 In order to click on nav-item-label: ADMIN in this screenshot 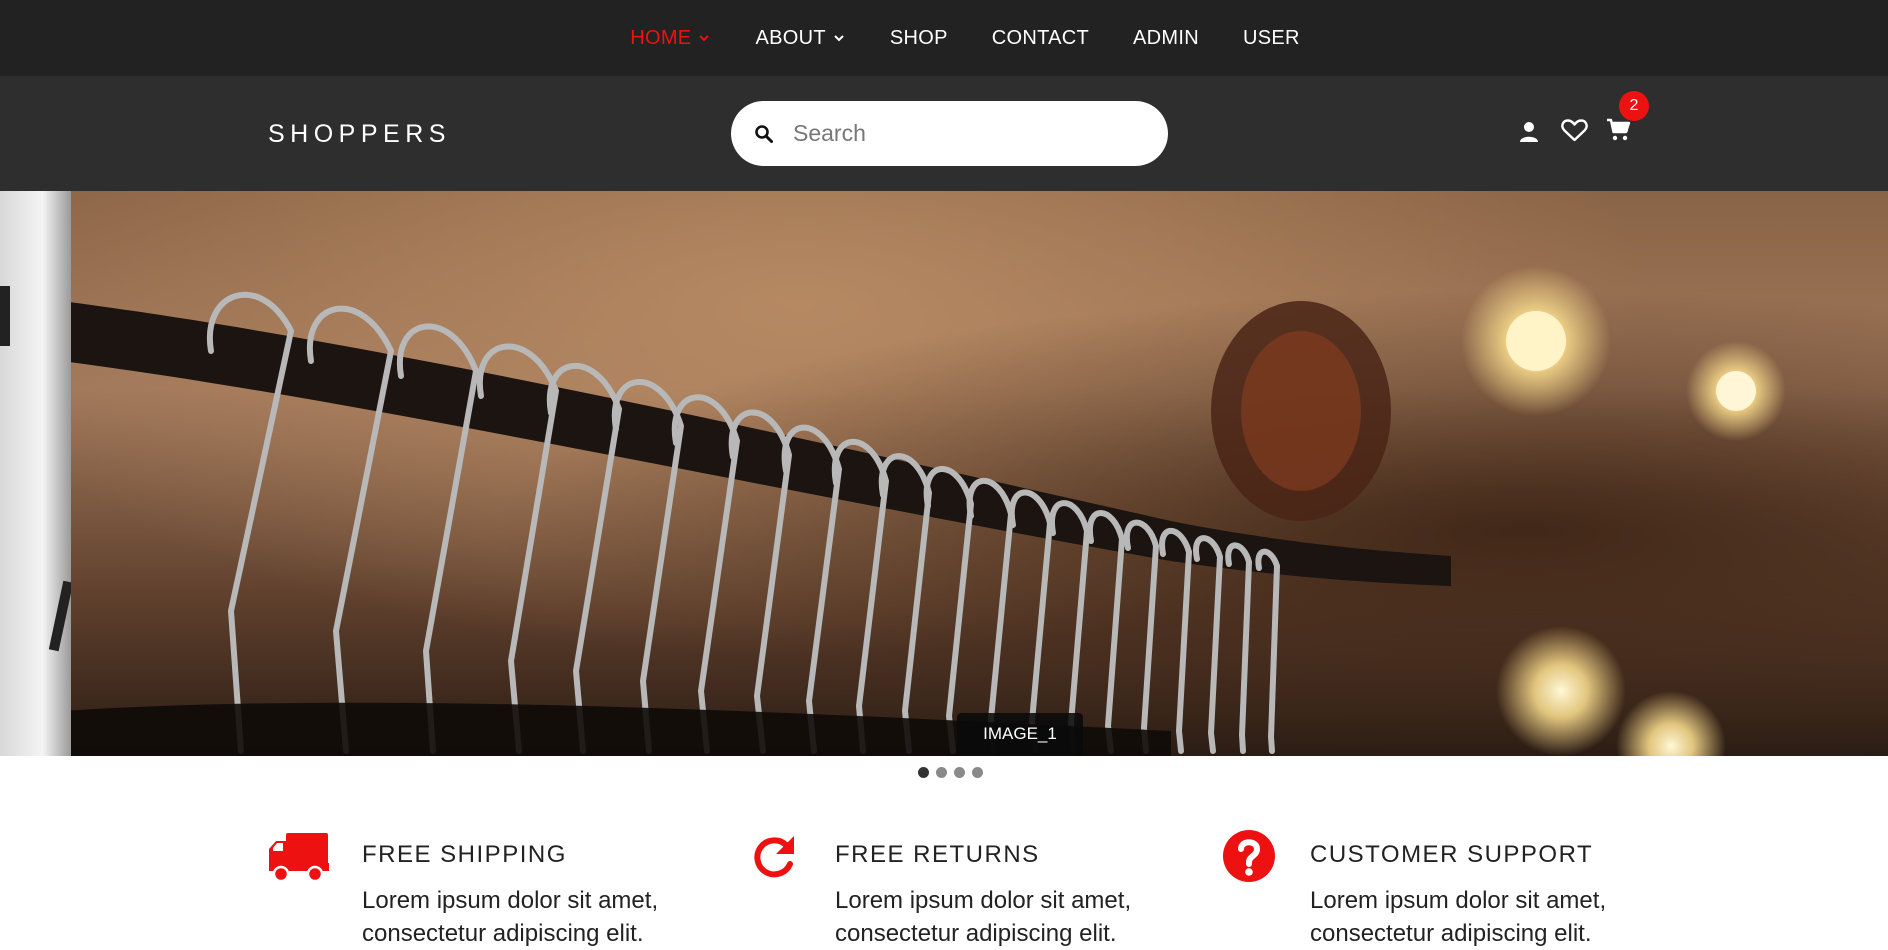, I will do `click(1166, 37)`.